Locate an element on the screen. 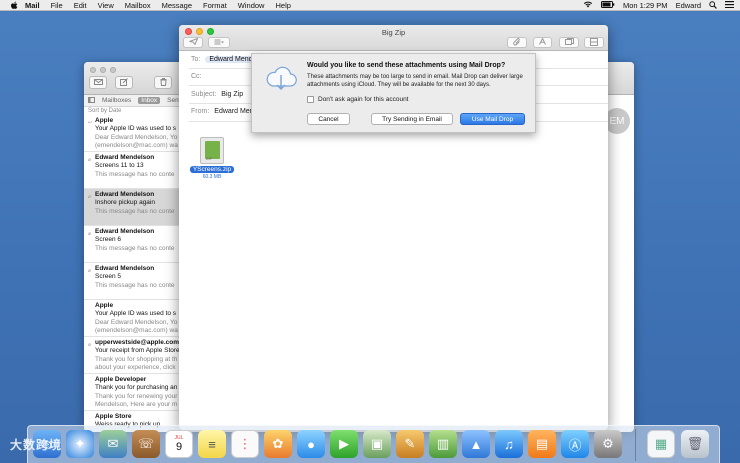  attachment: ZIP YScreens.zip 60.3 MB is located at coordinates (212, 158).